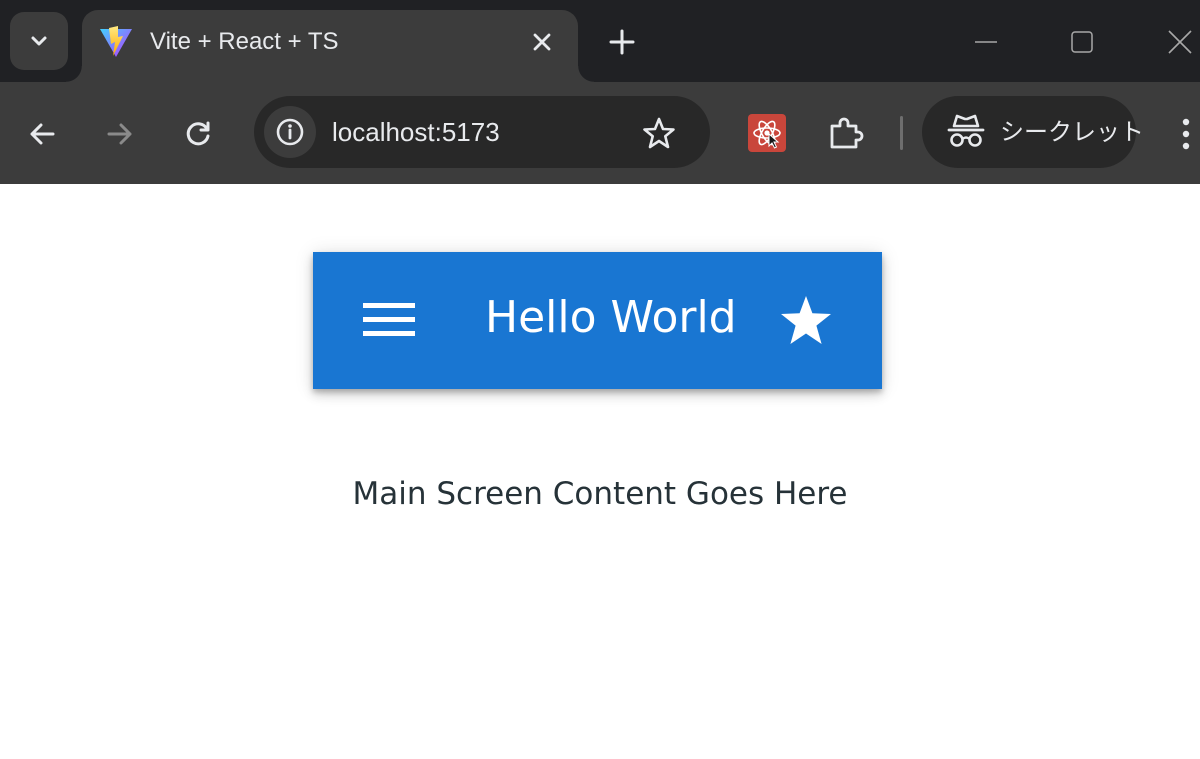 The image size is (1200, 759). I want to click on react-atom-icon, so click(767, 134).